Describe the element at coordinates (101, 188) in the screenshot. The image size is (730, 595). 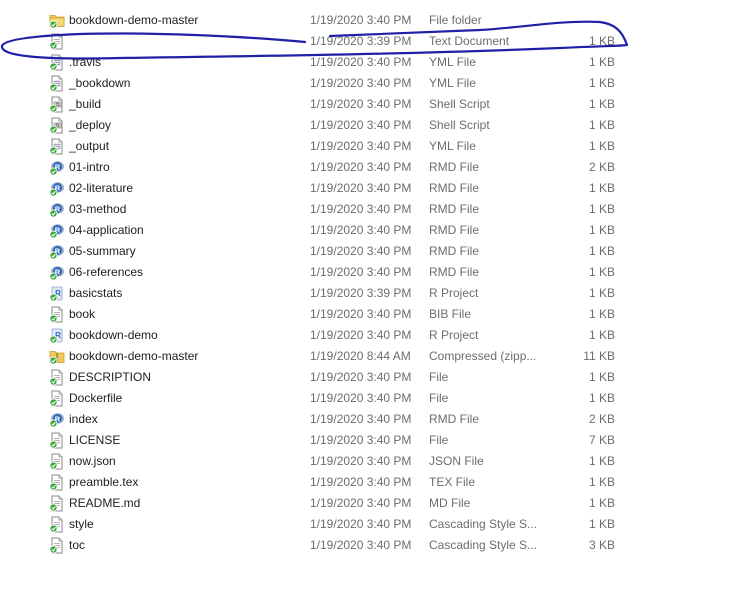
I see `file-name: 02-literature` at that location.